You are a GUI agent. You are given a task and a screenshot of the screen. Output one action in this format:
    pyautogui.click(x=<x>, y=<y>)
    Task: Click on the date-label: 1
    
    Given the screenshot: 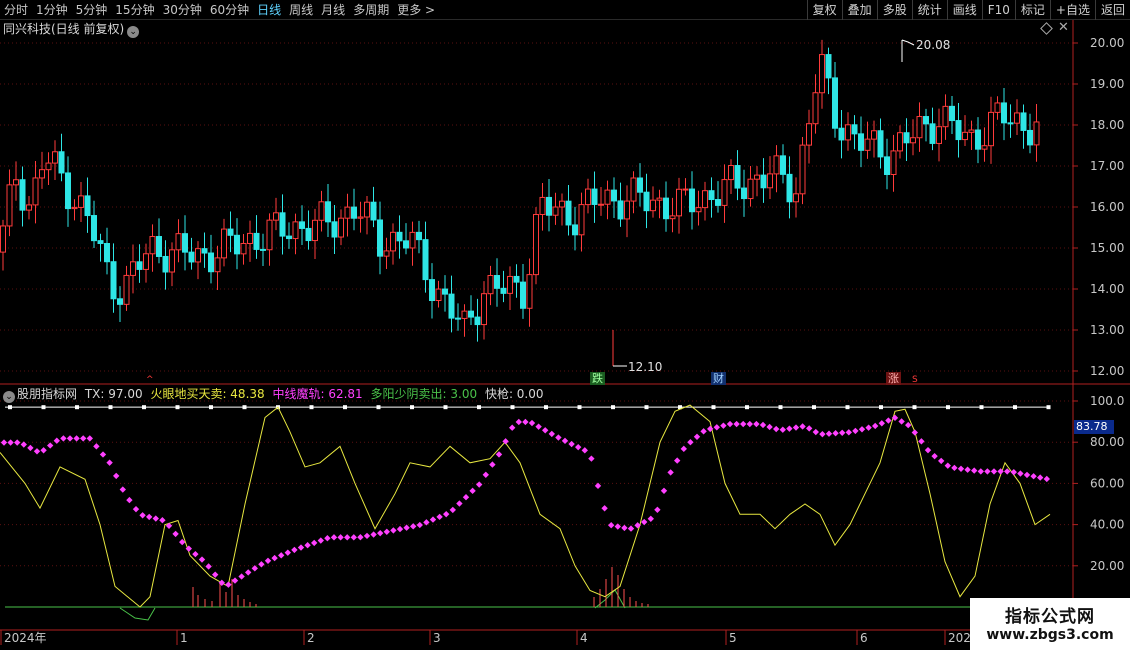 What is the action you would take?
    pyautogui.click(x=184, y=638)
    